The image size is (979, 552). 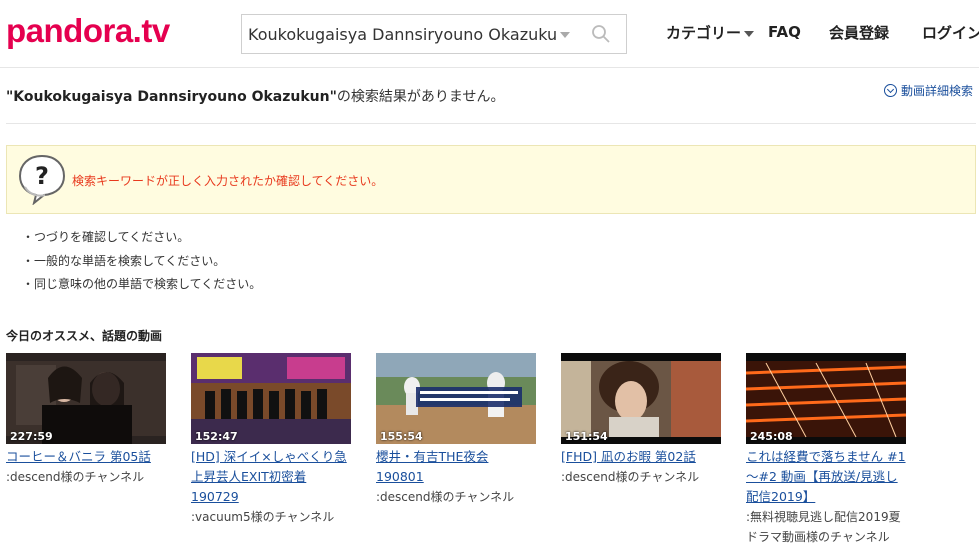 What do you see at coordinates (491, 123) in the screenshot?
I see `divider` at bounding box center [491, 123].